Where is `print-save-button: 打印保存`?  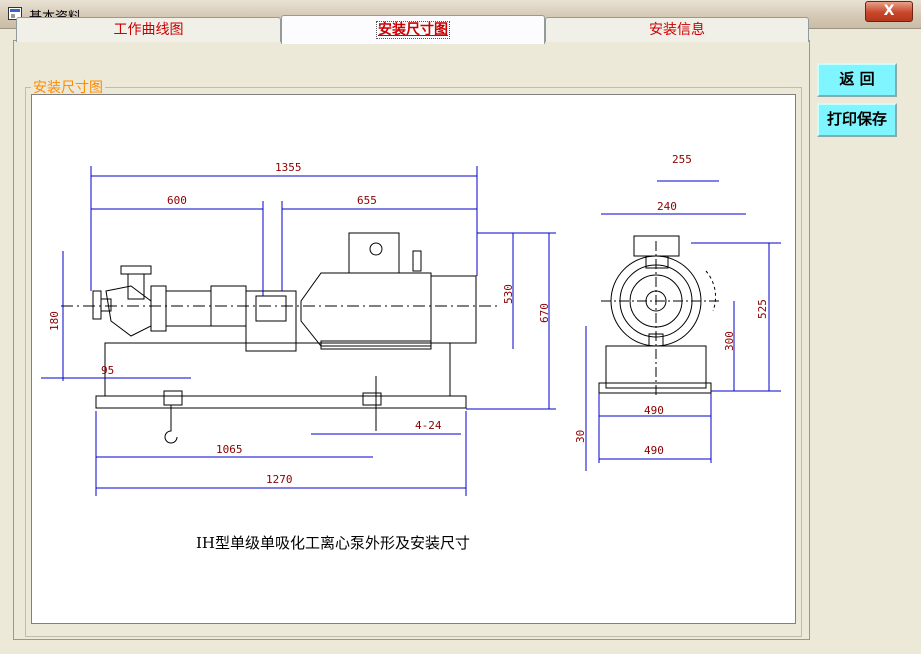 print-save-button: 打印保存 is located at coordinates (857, 120).